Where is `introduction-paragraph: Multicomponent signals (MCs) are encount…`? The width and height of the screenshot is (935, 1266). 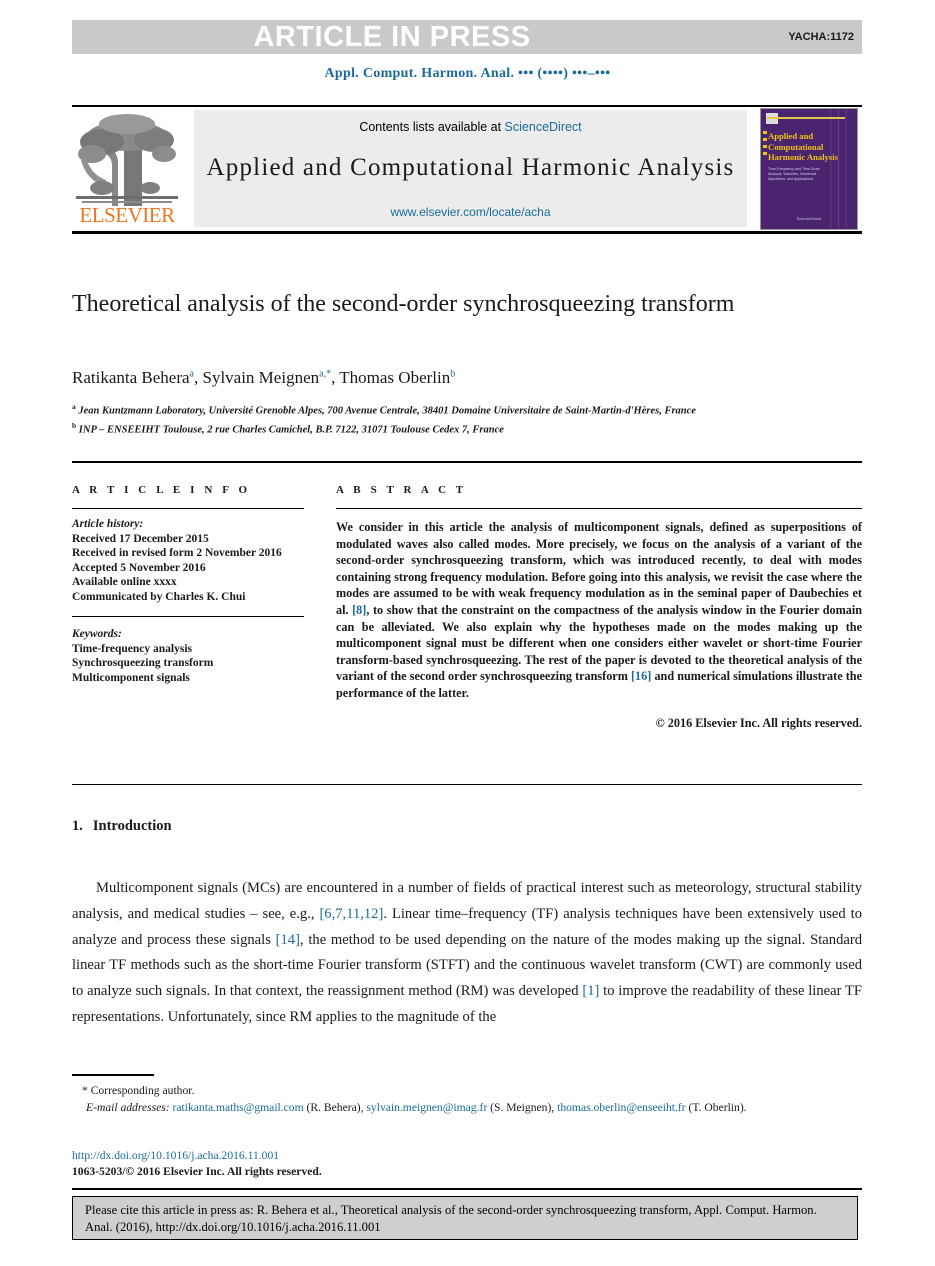
introduction-paragraph: Multicomponent signals (MCs) are encount… is located at coordinates (467, 953).